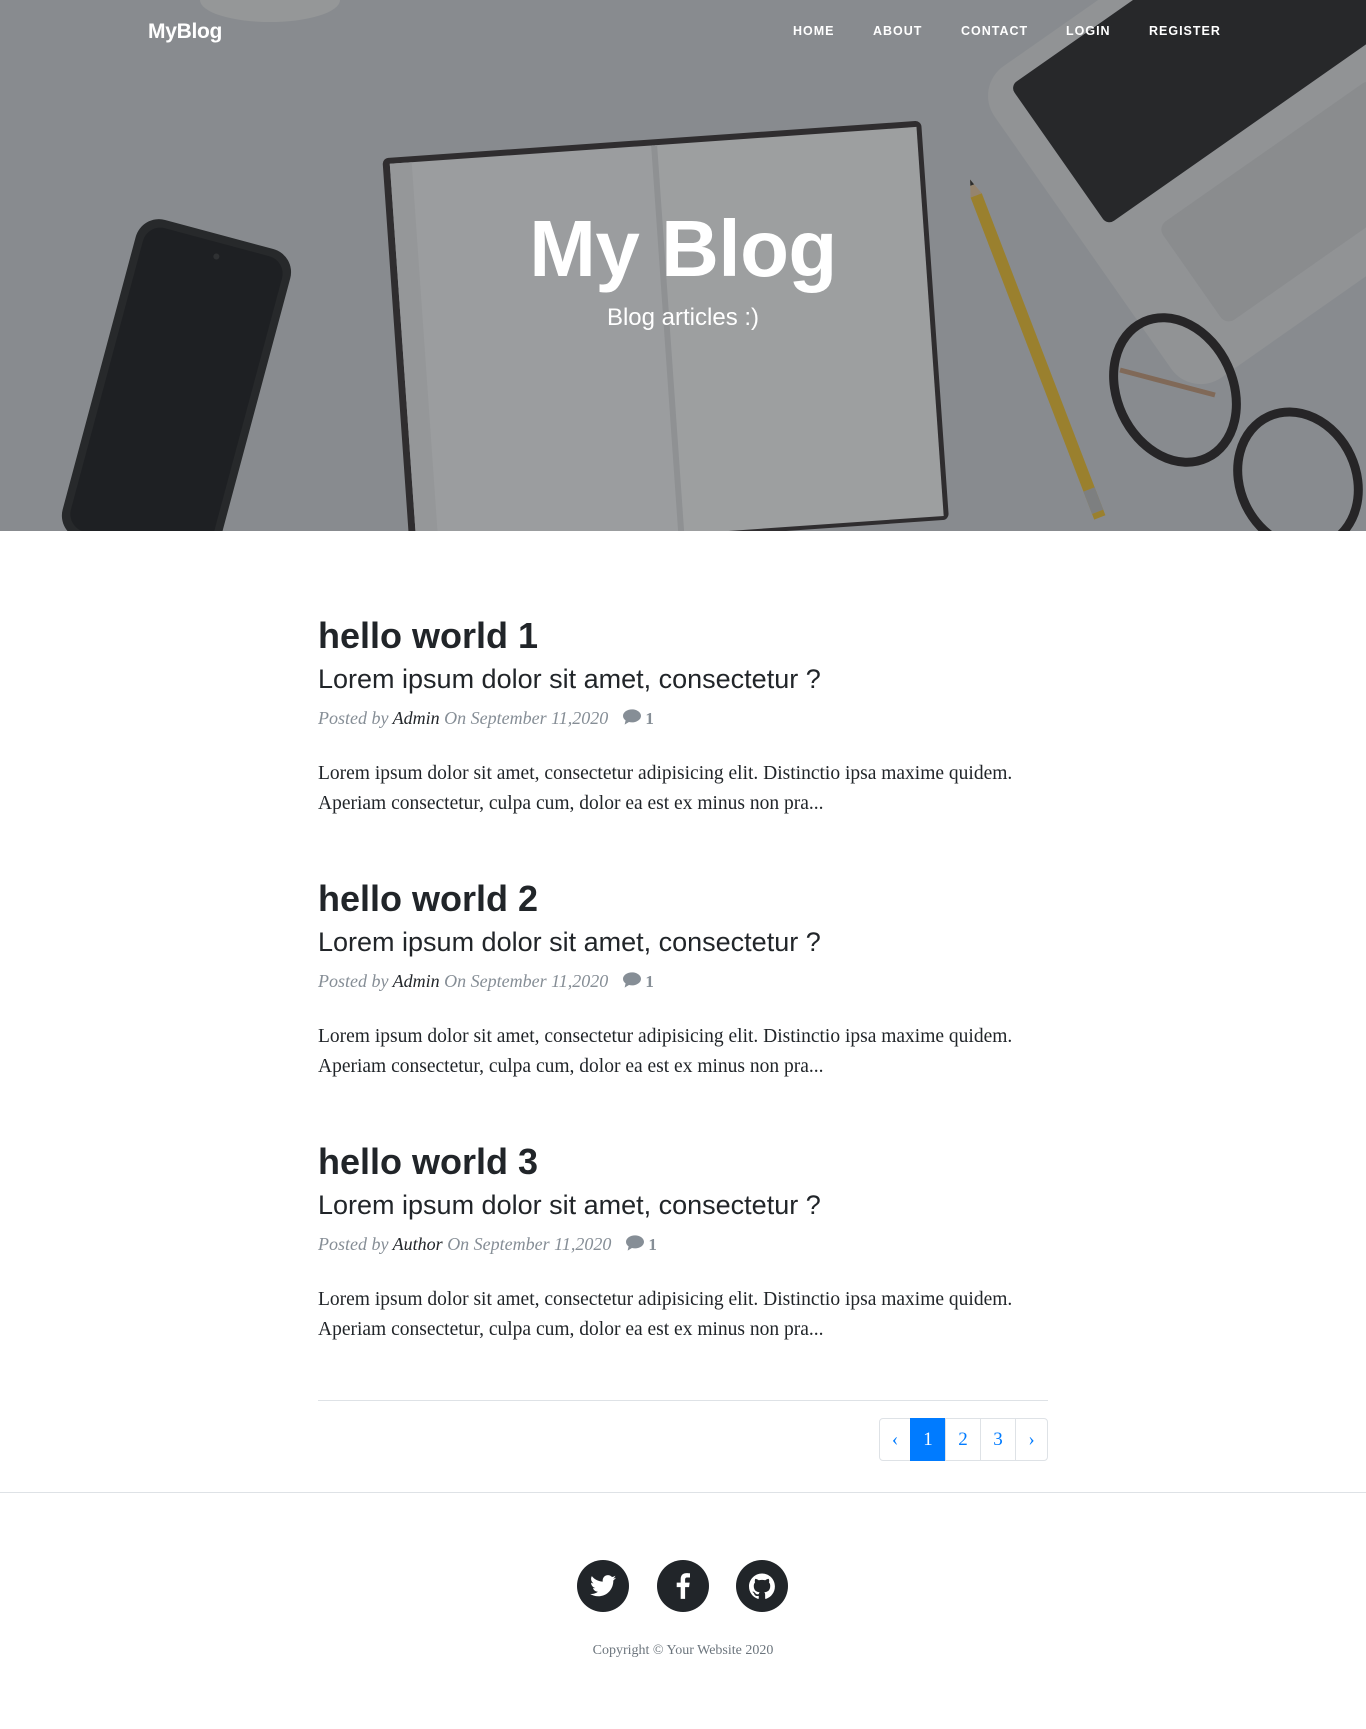 The width and height of the screenshot is (1366, 1729). I want to click on footer-border, so click(683, 1492).